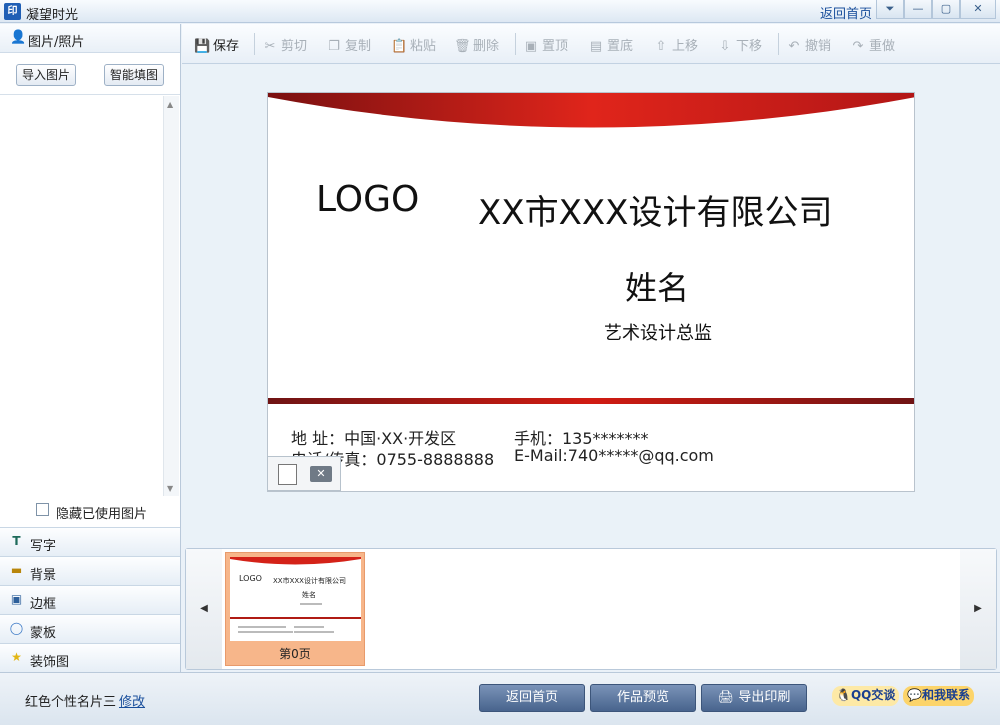  I want to click on undo-label: 撤销, so click(818, 46).